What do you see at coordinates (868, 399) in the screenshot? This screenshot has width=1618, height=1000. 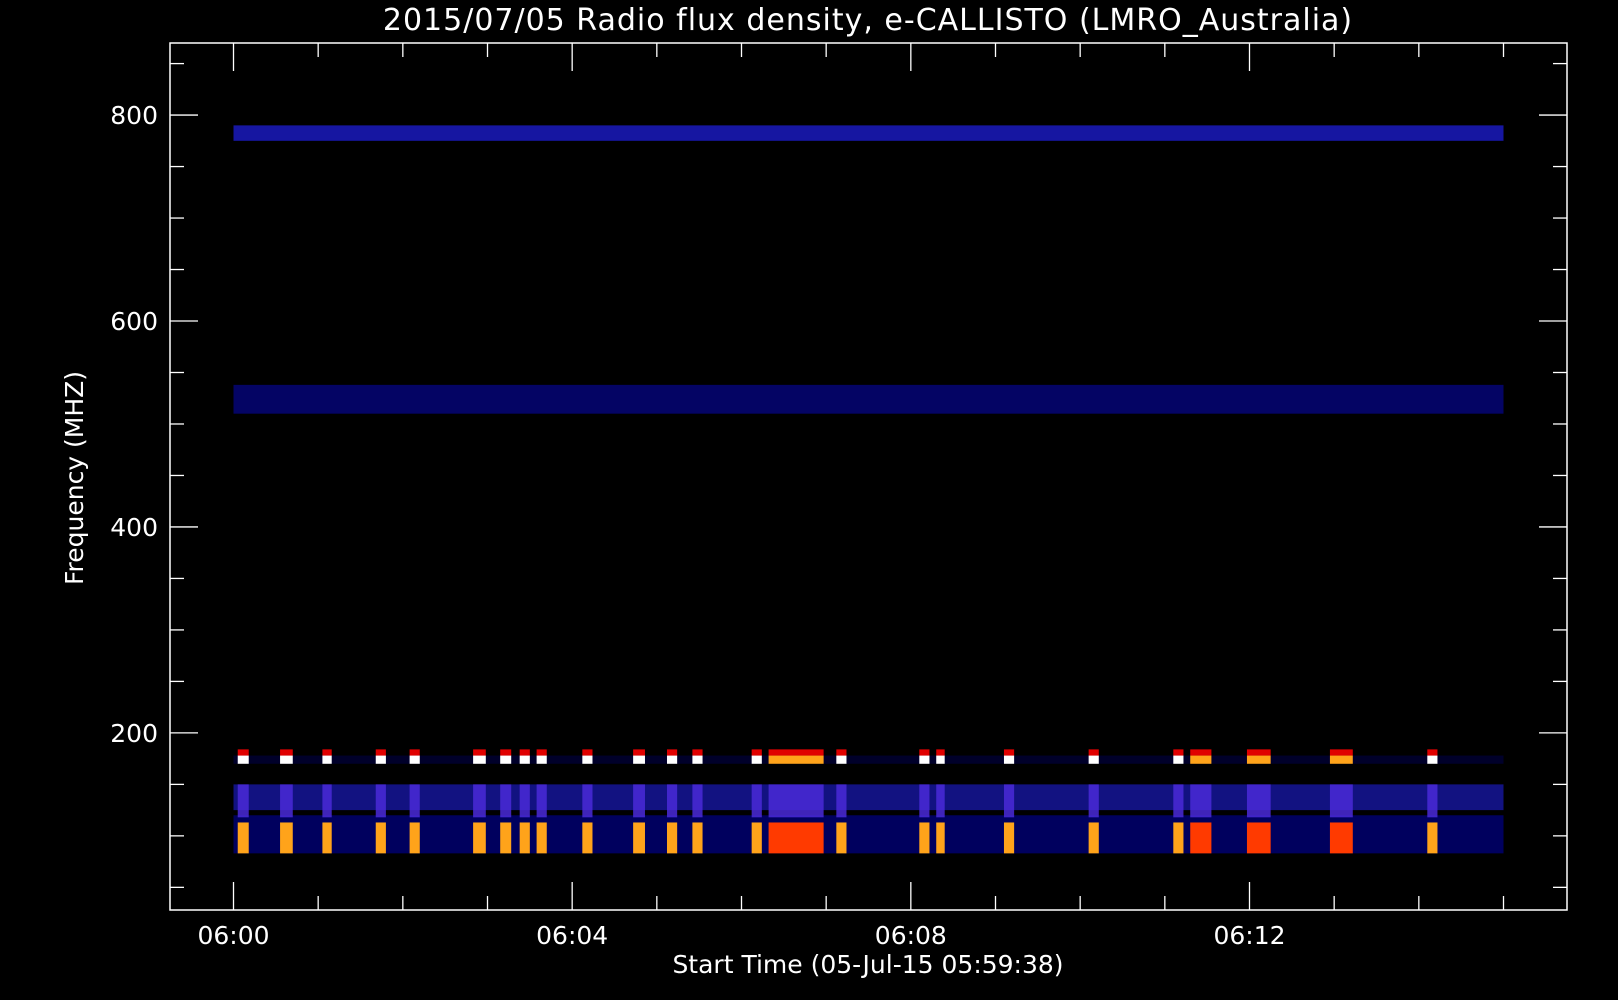 I see `dark-band-520mhz` at bounding box center [868, 399].